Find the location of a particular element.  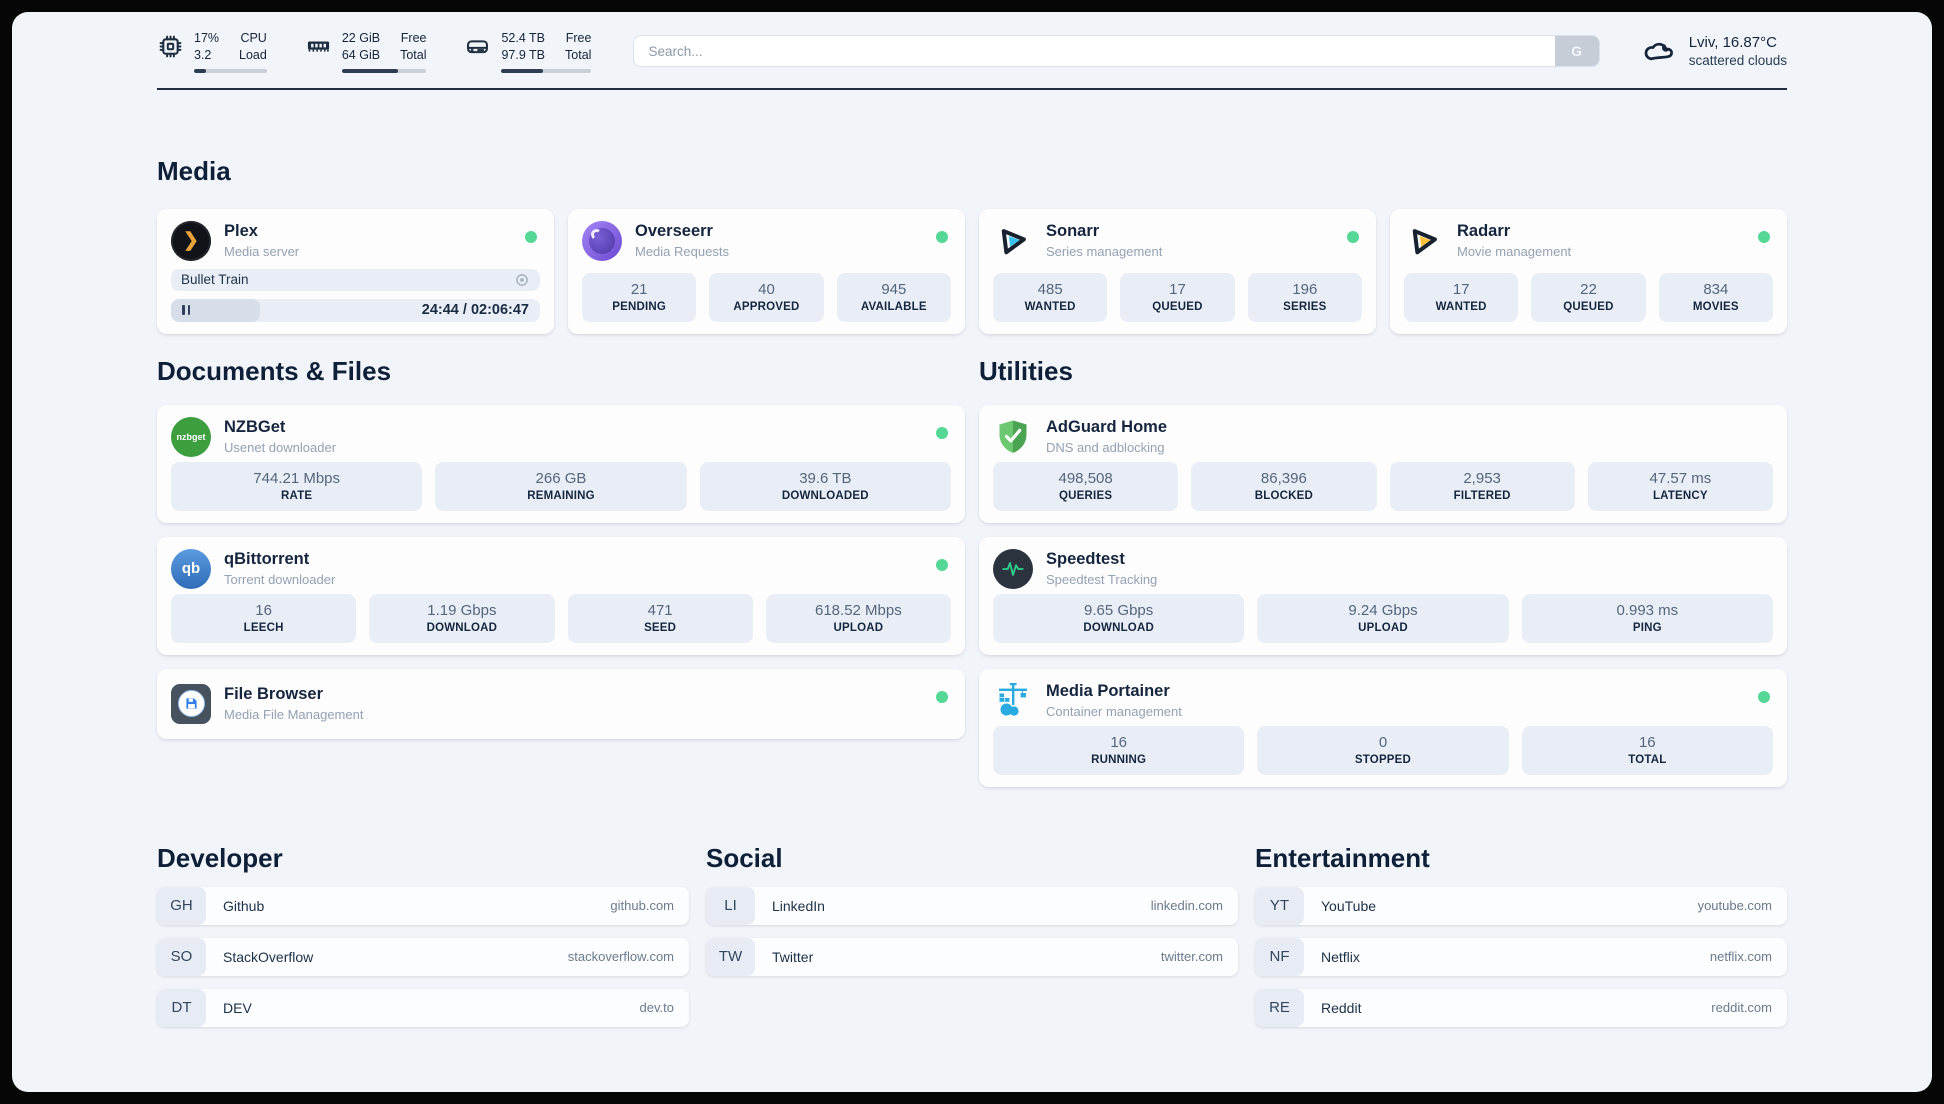

overseerr-icon is located at coordinates (602, 240).